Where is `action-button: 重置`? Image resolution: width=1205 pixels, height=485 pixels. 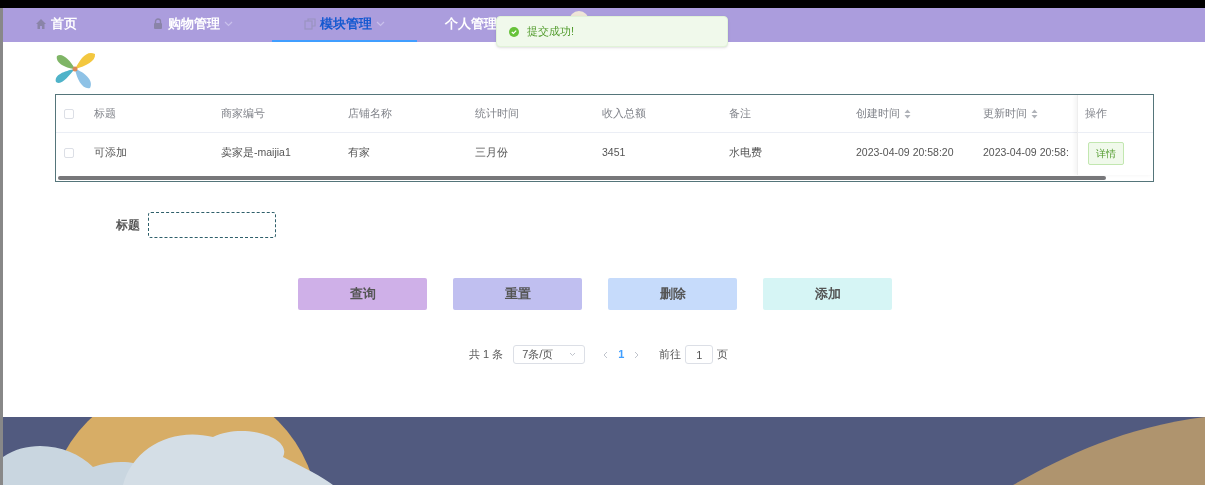
action-button: 重置 is located at coordinates (517, 294).